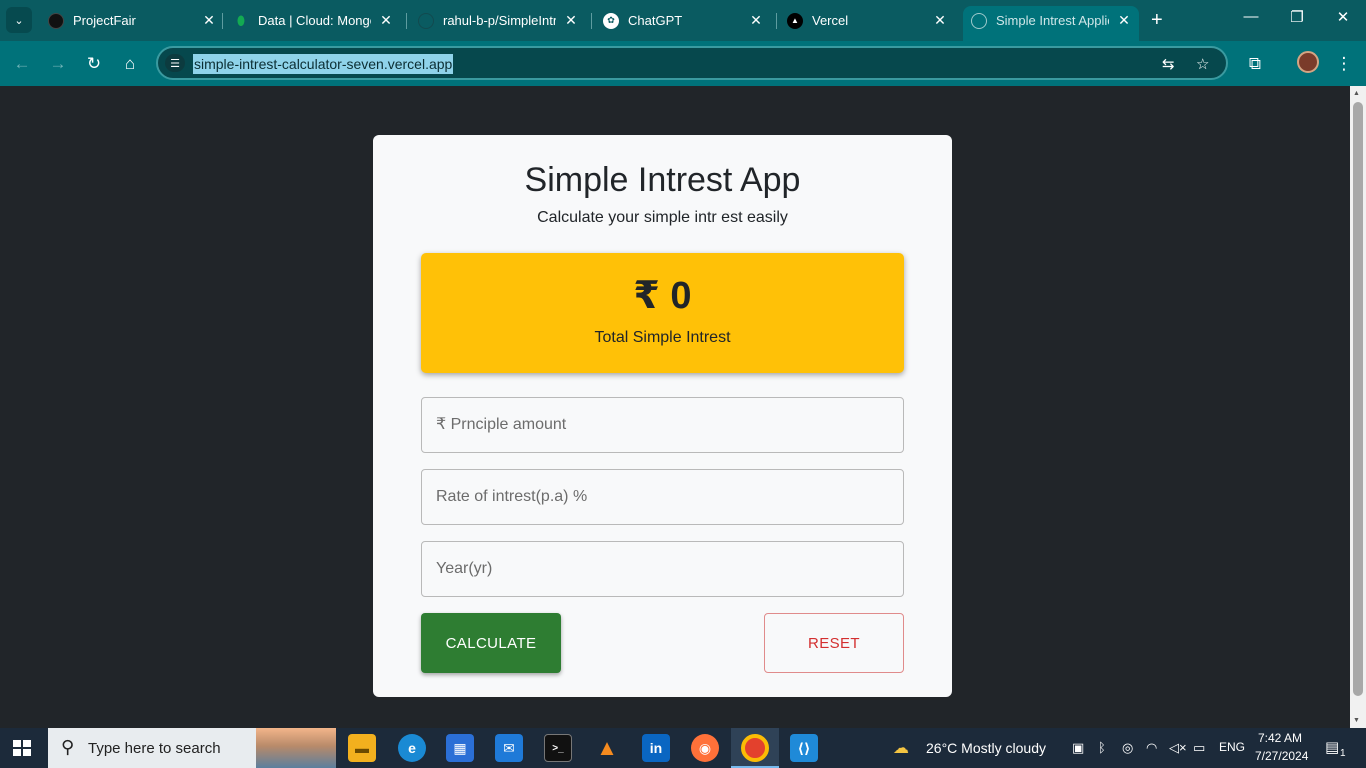 This screenshot has width=1366, height=768. What do you see at coordinates (1168, 64) in the screenshot?
I see `translate-icon: ⇆` at bounding box center [1168, 64].